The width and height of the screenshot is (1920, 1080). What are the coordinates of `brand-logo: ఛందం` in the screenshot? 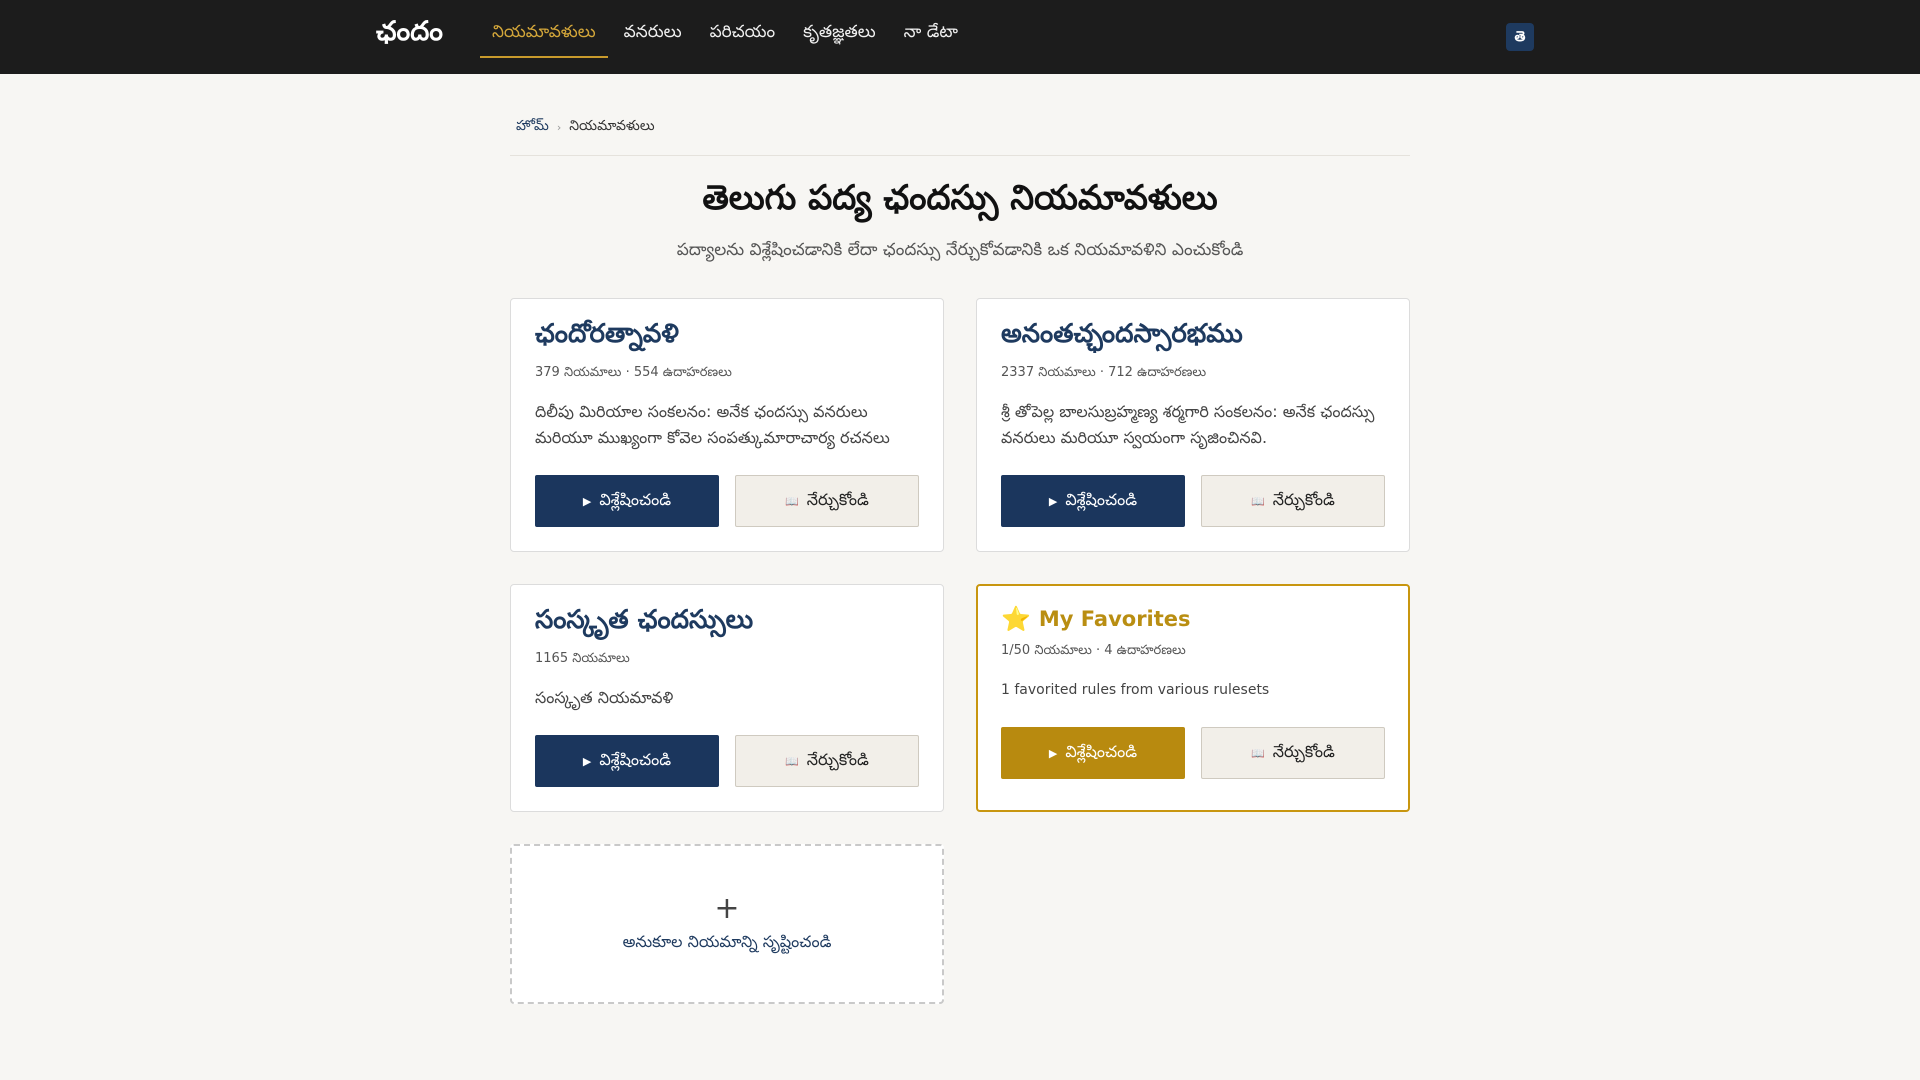 It's located at (409, 35).